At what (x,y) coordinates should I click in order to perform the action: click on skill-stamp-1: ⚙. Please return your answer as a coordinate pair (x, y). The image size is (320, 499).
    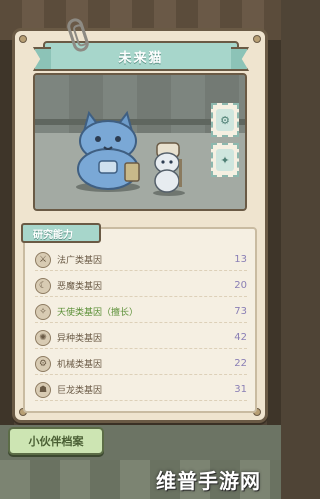
    Looking at the image, I should click on (225, 120).